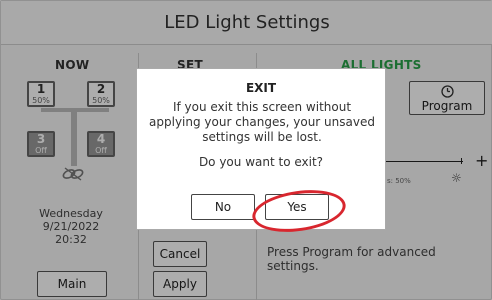 Image resolution: width=492 pixels, height=300 pixels. I want to click on dialog-question: Do you want to exit?, so click(261, 162).